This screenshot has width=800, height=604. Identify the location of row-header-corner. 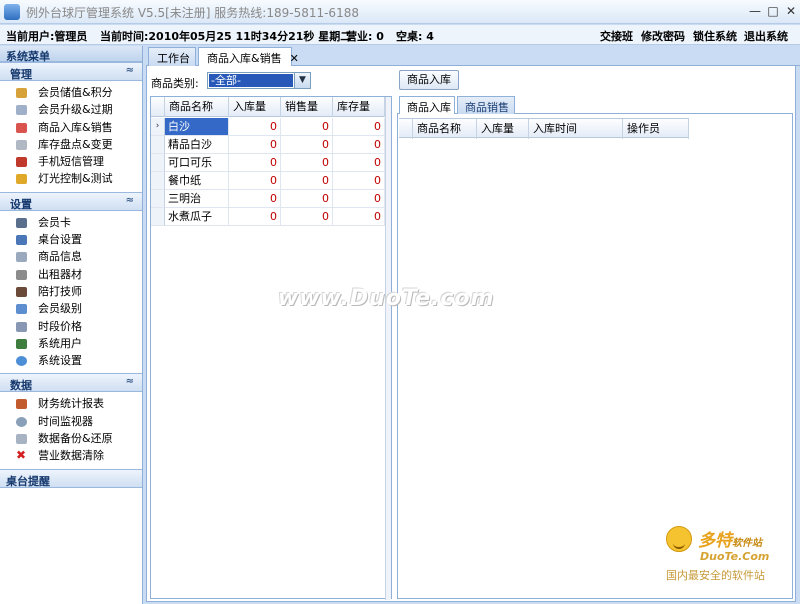
(406, 129).